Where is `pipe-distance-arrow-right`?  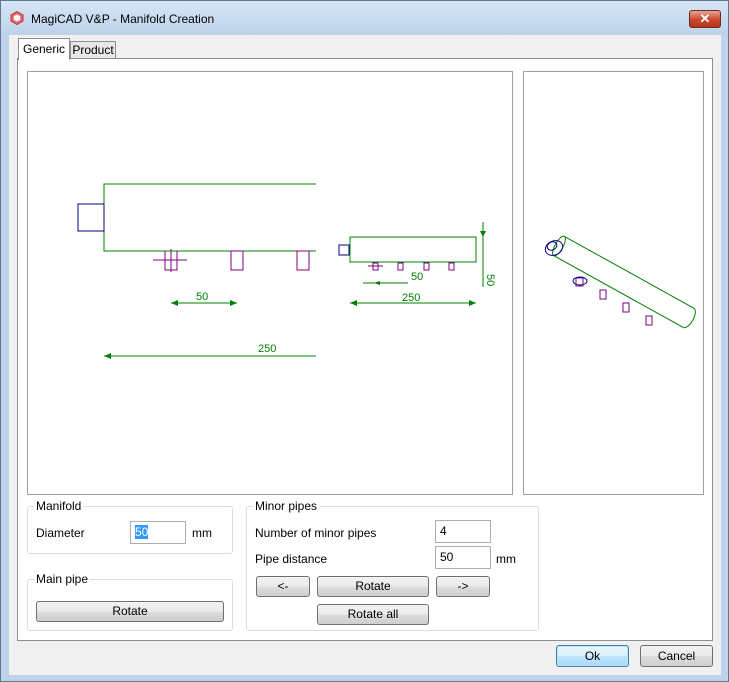
pipe-distance-arrow-right is located at coordinates (233, 303).